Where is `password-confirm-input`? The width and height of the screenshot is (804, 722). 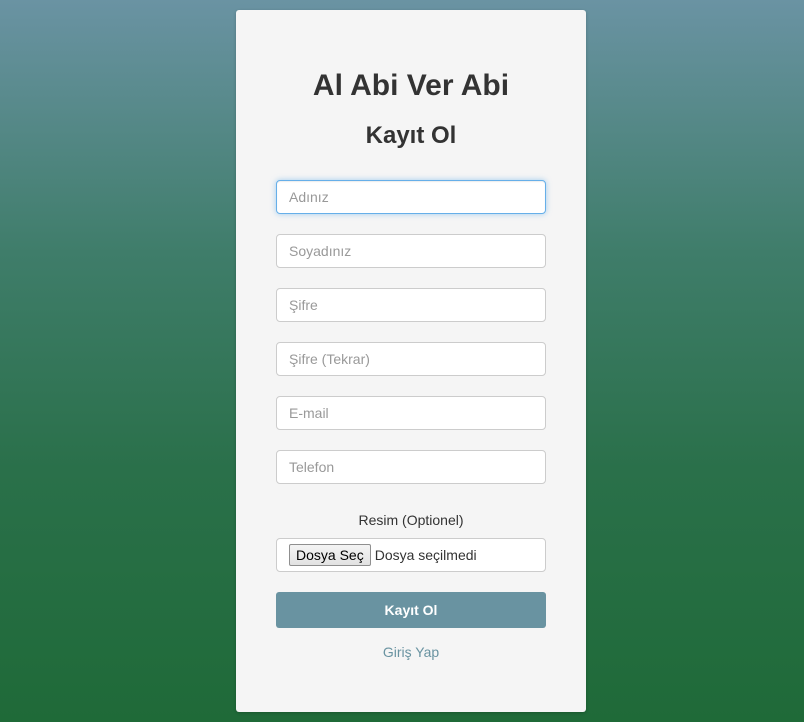 password-confirm-input is located at coordinates (411, 359).